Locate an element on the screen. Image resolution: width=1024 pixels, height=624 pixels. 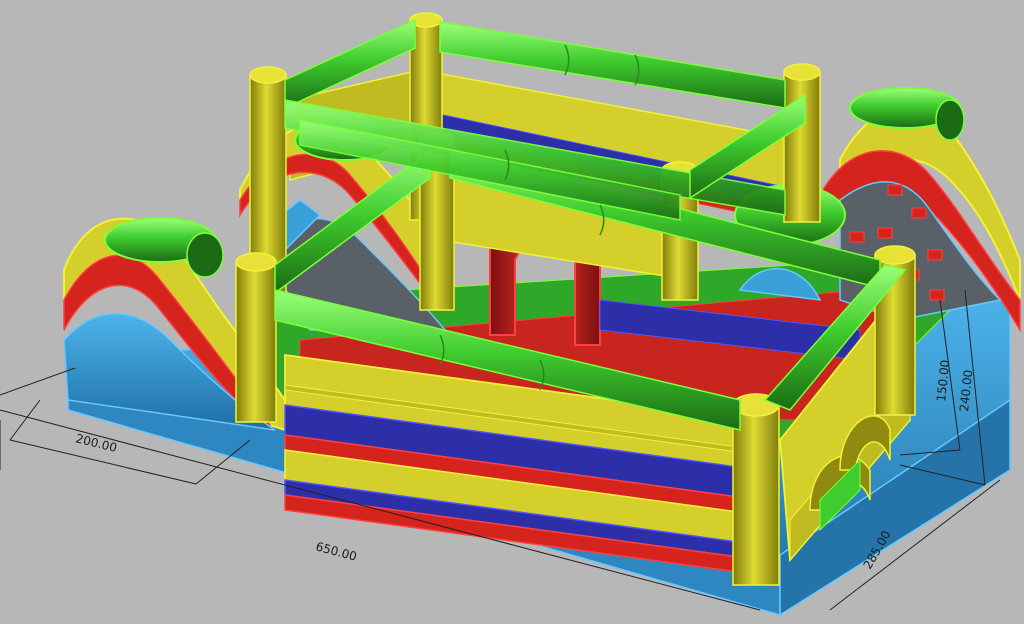
dim-650: 650.00 is located at coordinates (336, 551).